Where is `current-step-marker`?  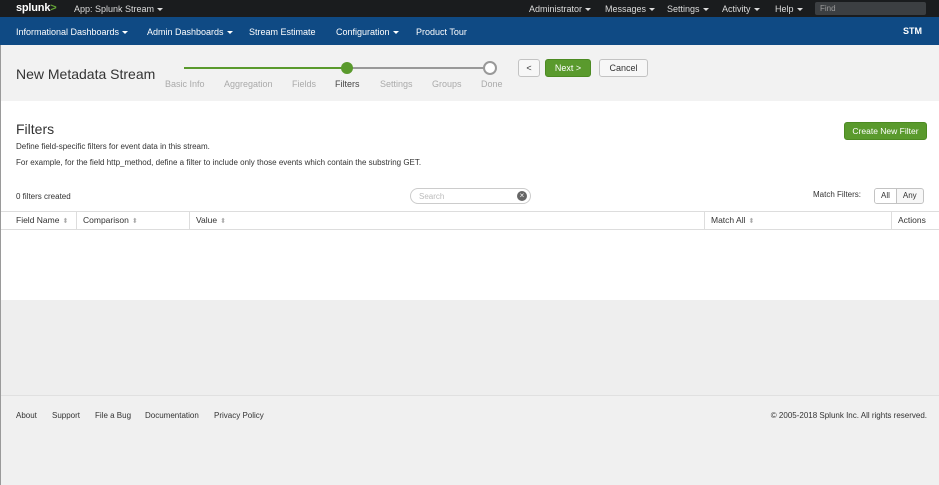
current-step-marker is located at coordinates (347, 68).